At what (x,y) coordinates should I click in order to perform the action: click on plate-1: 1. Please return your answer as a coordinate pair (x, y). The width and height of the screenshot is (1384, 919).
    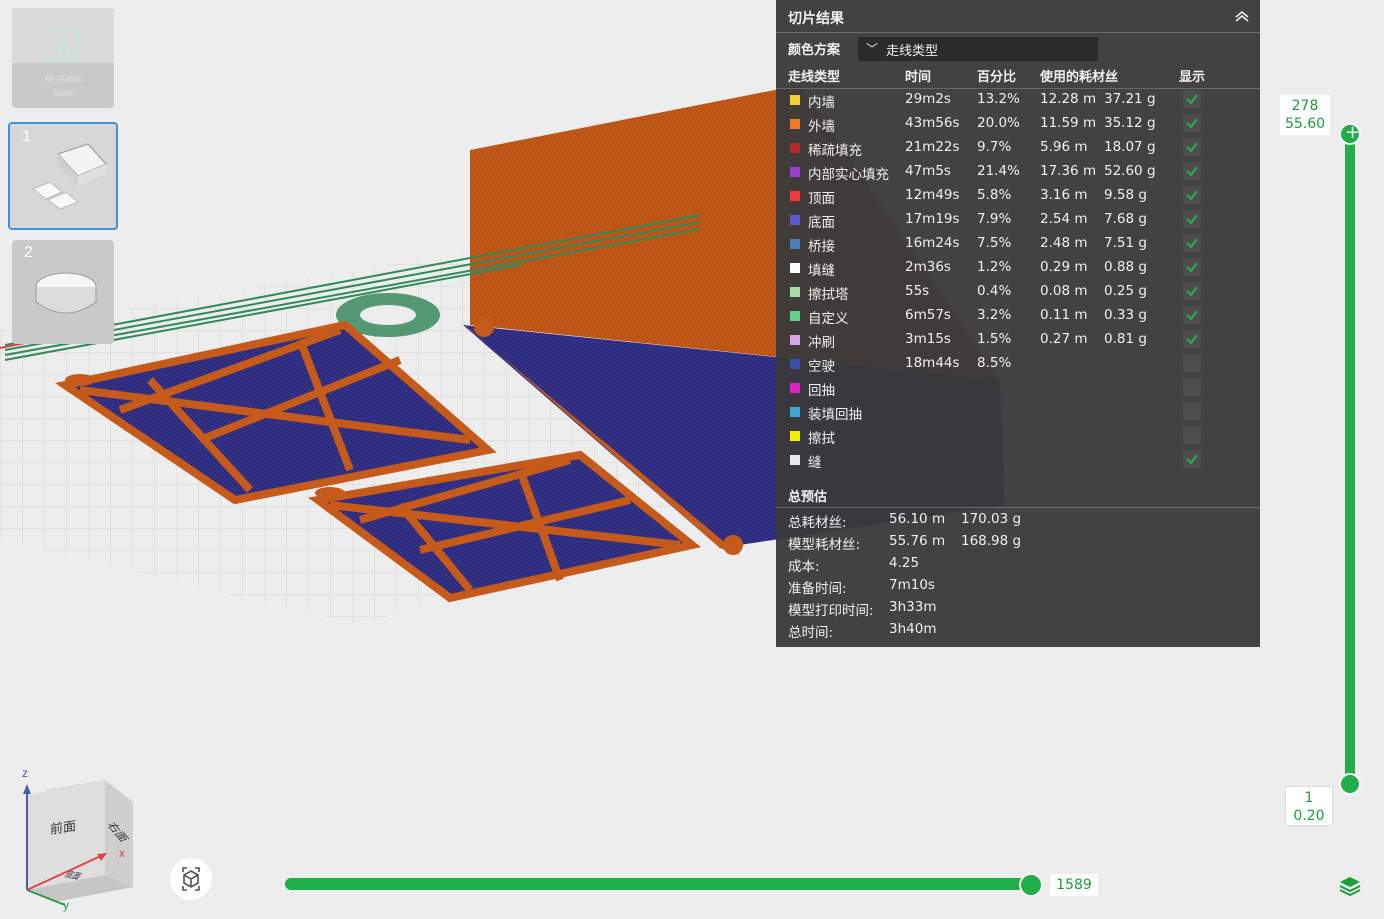
    Looking at the image, I should click on (63, 176).